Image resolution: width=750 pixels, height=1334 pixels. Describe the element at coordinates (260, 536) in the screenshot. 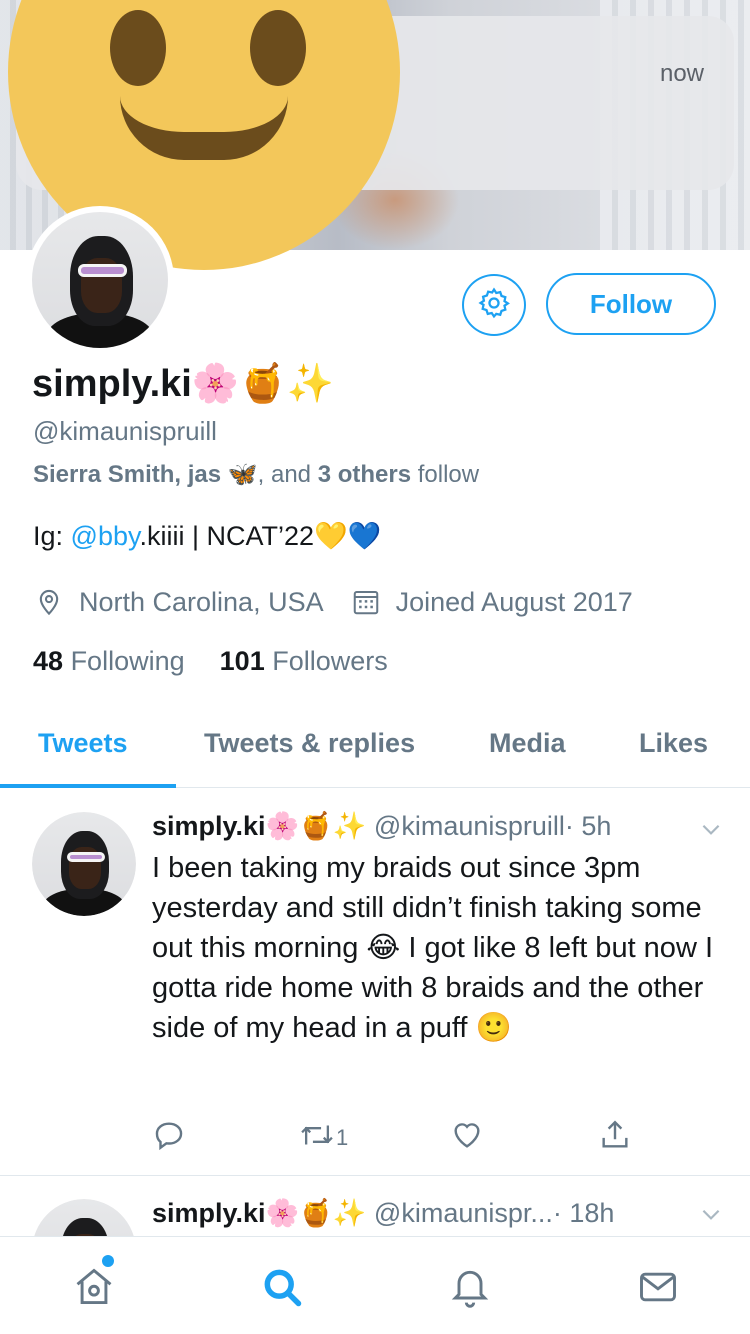

I see `bio-suffix: .kiiii | NCAT’22💛💙` at that location.